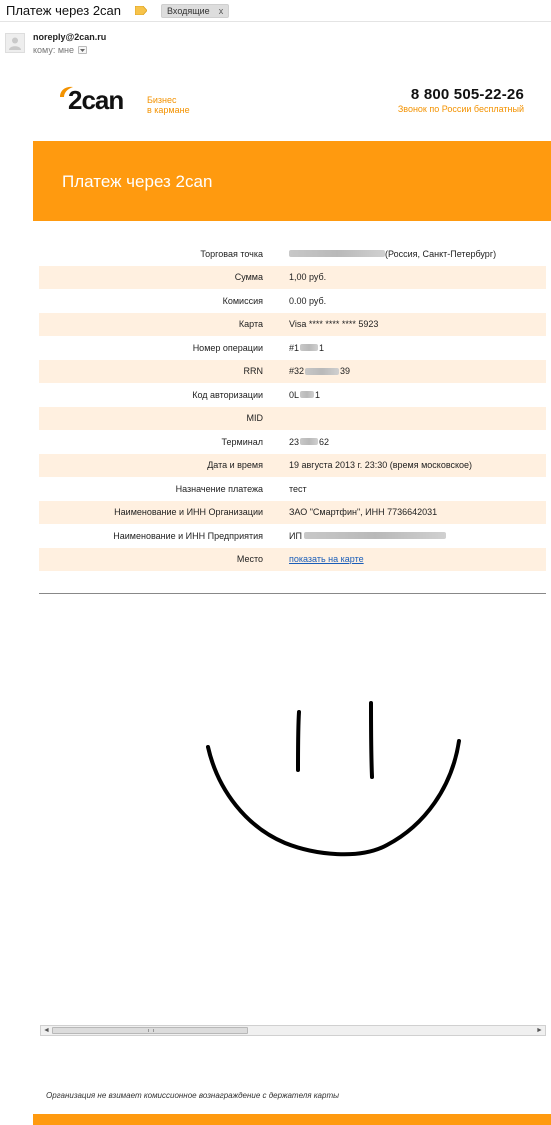 The image size is (551, 1125). What do you see at coordinates (460, 109) in the screenshot?
I see `phone-note: Звонок по России бесплатный` at bounding box center [460, 109].